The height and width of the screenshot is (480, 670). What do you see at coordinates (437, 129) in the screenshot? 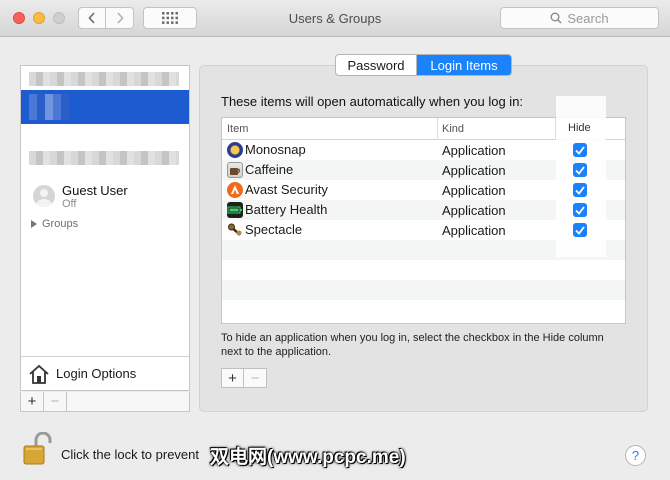
I see `column-divider` at bounding box center [437, 129].